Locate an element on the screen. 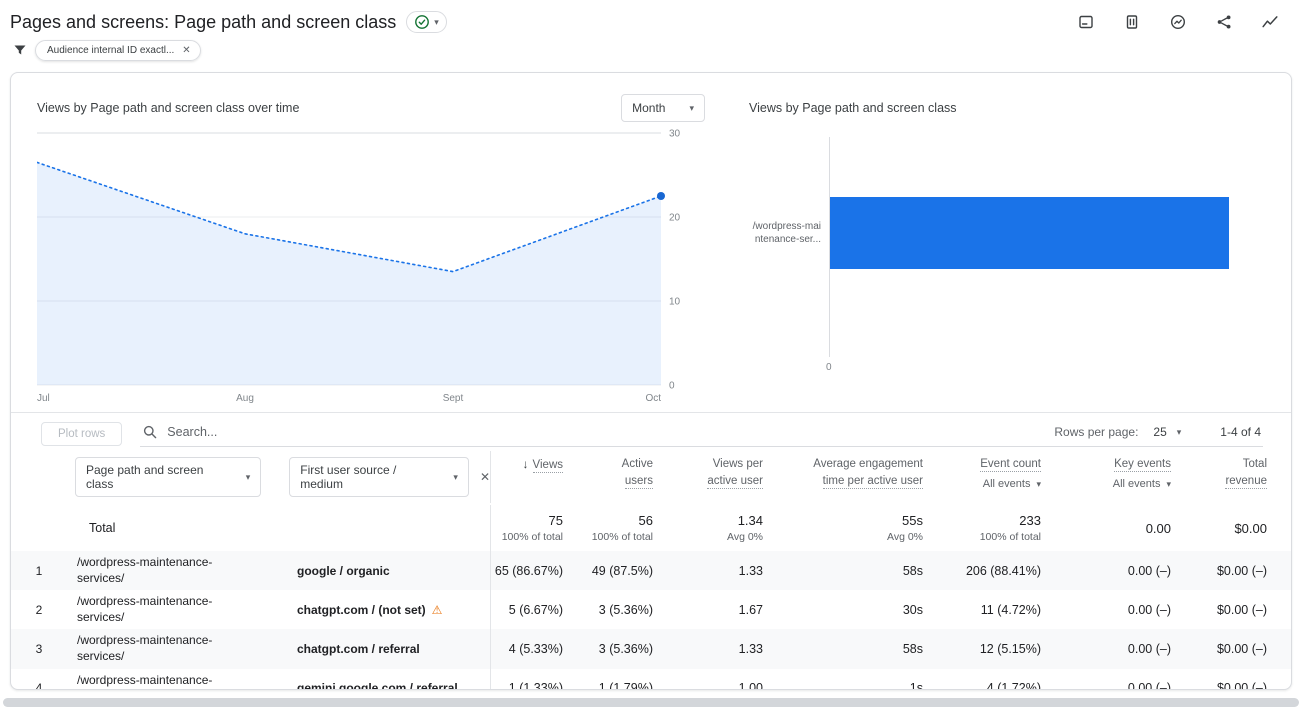 The width and height of the screenshot is (1302, 708). secondary-dimension-wrap: First user source / medium ▾ ✕ is located at coordinates (389, 477).